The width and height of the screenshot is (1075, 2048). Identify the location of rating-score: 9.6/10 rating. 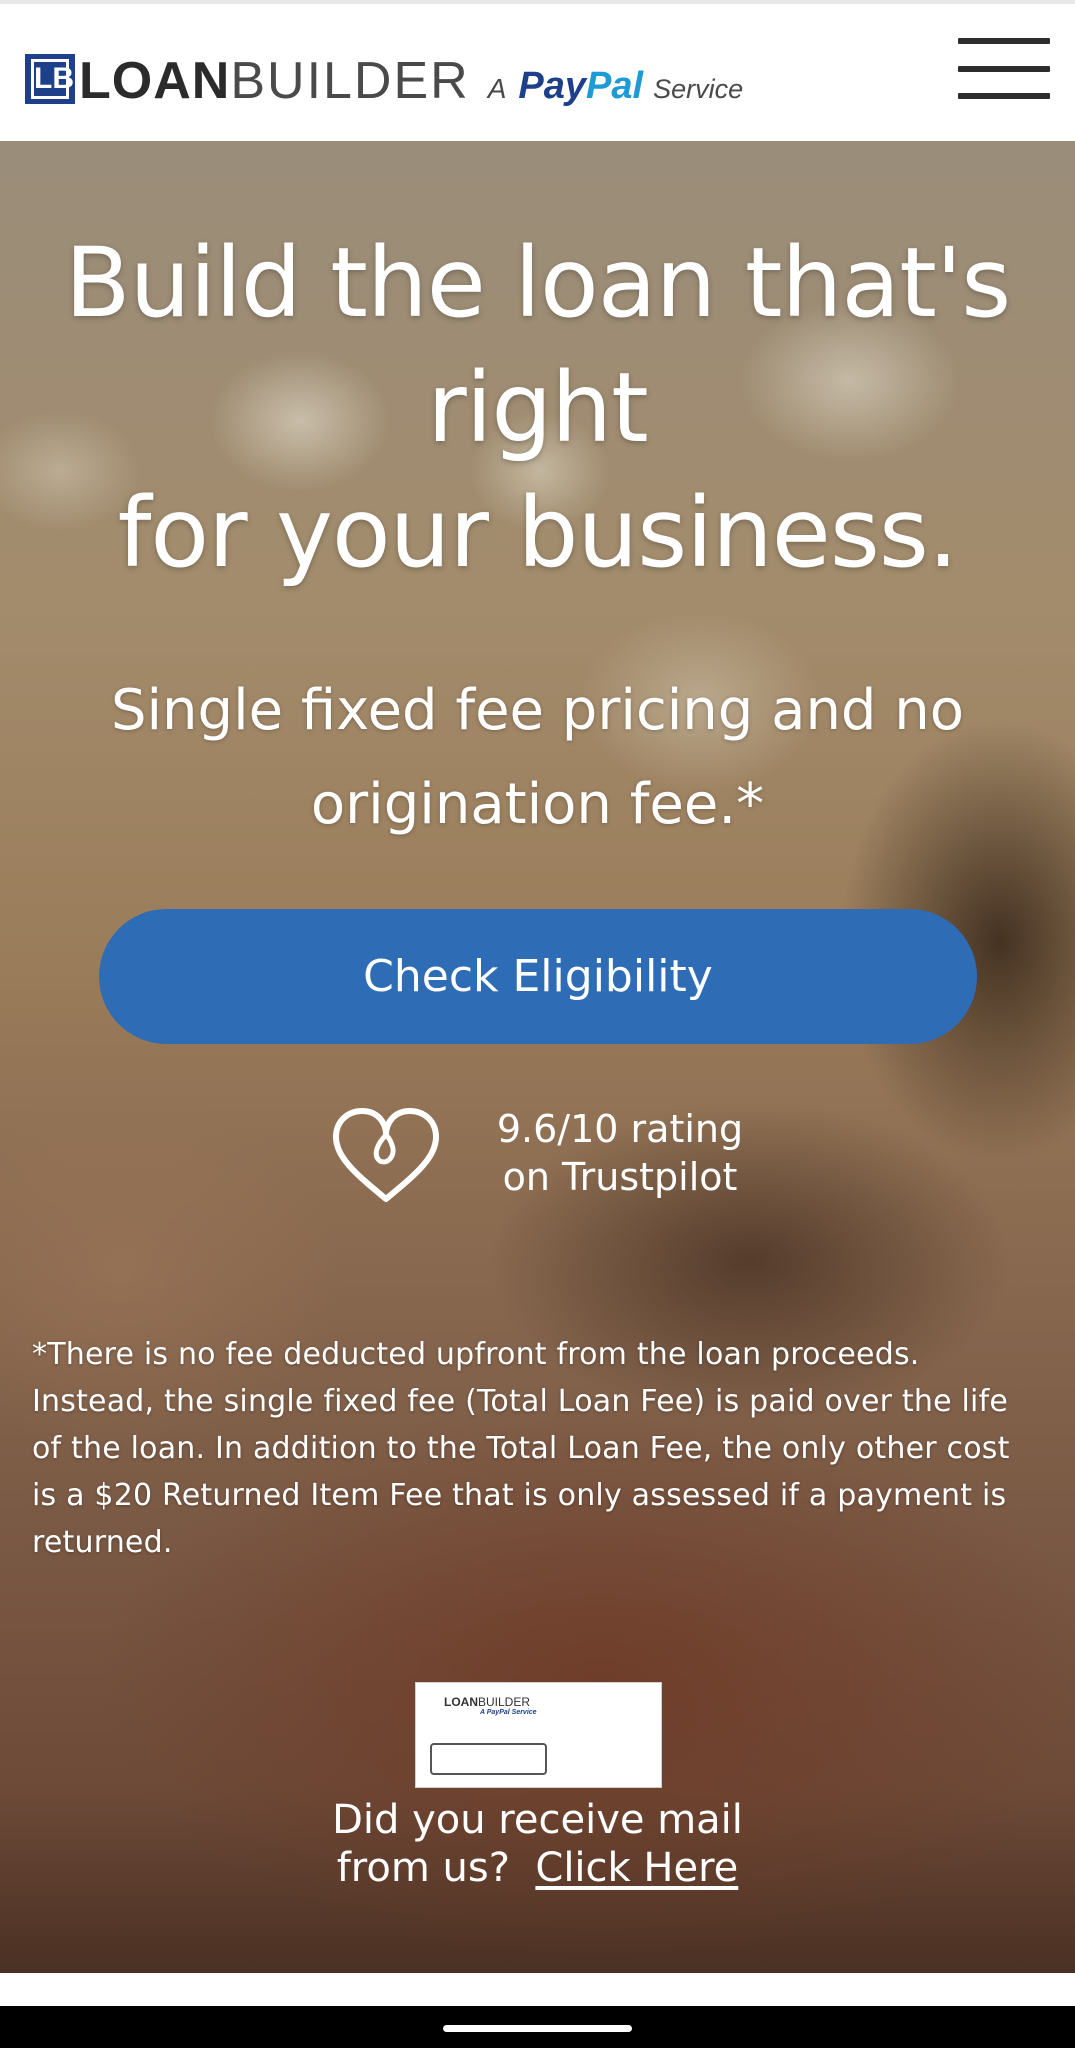
(620, 1129).